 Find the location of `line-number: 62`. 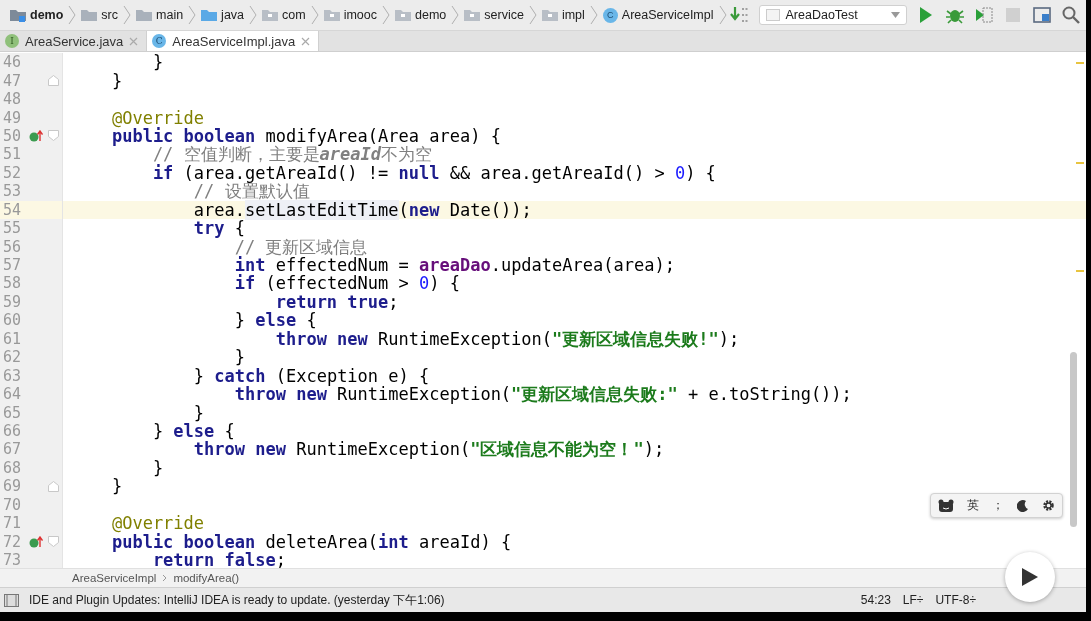

line-number: 62 is located at coordinates (12, 357).